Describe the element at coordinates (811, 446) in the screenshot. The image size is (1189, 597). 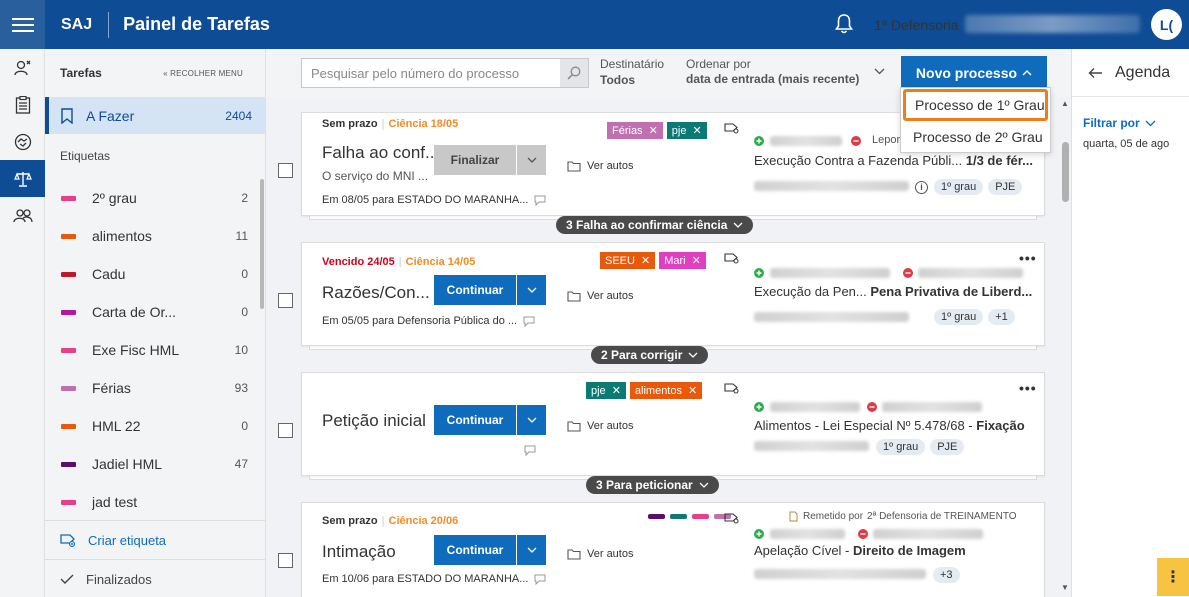
I see `process-number-redacted` at that location.